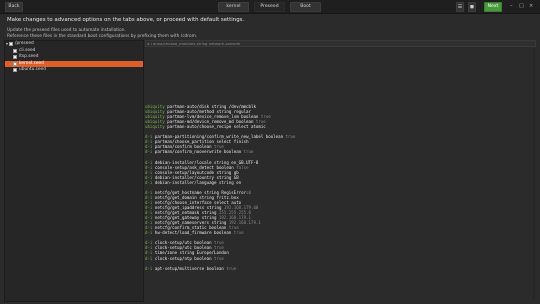 Image resolution: width=540 pixels, height=304 pixels. I want to click on tree-item-ubuntu-seed: ubuntu.seed, so click(74, 70).